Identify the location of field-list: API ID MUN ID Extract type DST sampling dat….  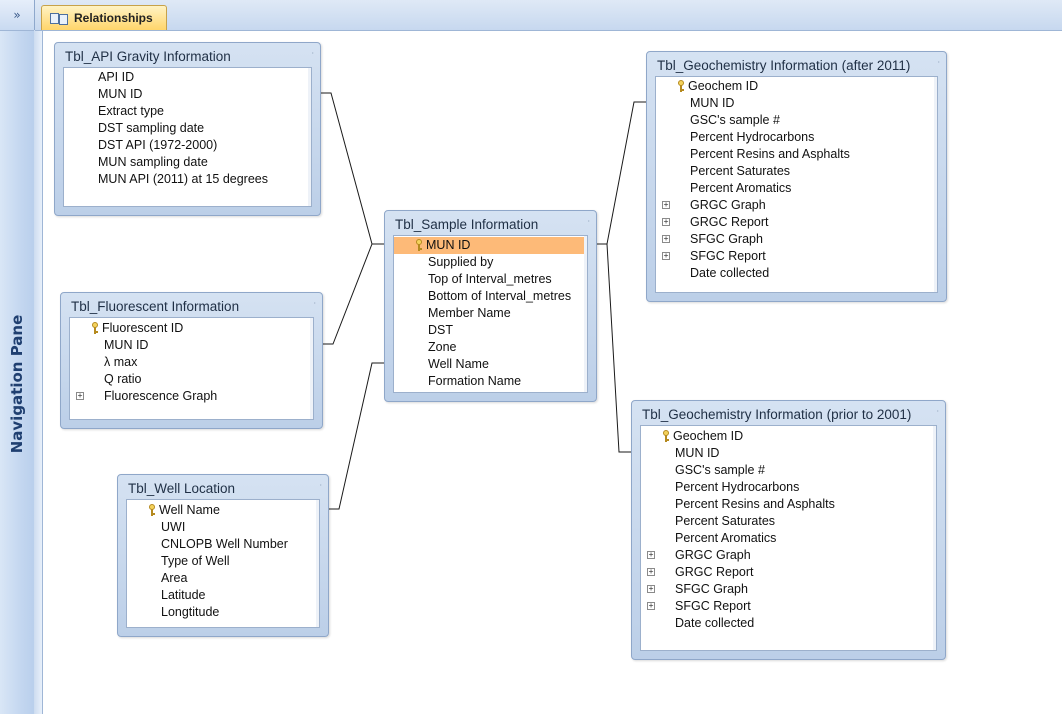
(187, 137).